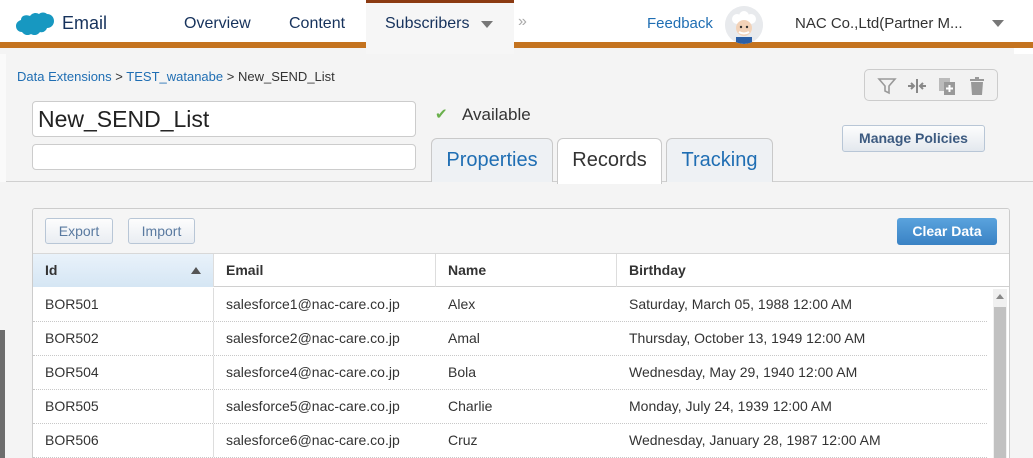  Describe the element at coordinates (521, 231) in the screenshot. I see `records-toolbar: Export Import Clear Data` at that location.